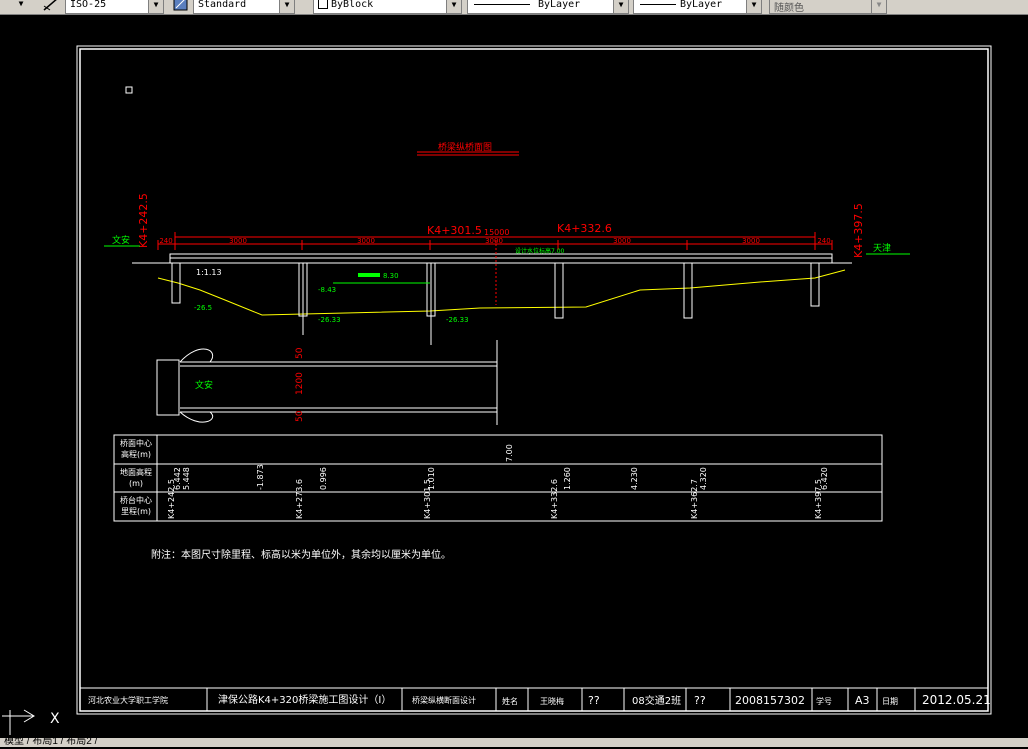 This screenshot has height=749, width=1028. Describe the element at coordinates (510, 701) in the screenshot. I see `field-label: 姓名` at that location.